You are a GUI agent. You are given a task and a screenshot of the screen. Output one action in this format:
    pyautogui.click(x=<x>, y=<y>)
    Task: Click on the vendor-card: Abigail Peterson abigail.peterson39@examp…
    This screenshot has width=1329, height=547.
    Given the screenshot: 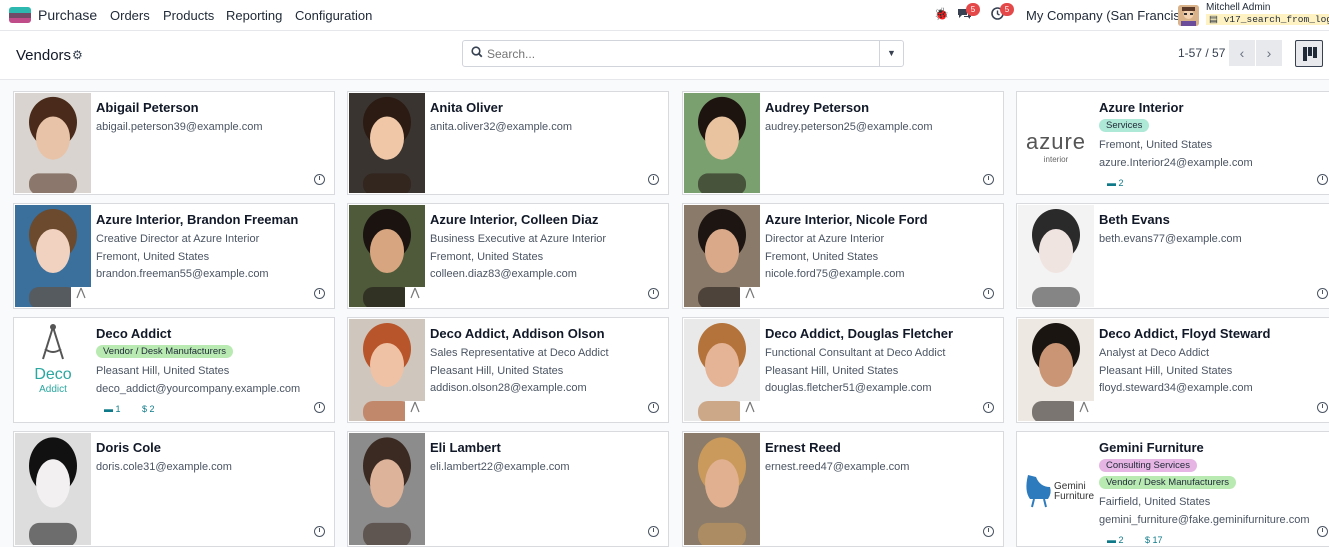 What is the action you would take?
    pyautogui.click(x=174, y=143)
    